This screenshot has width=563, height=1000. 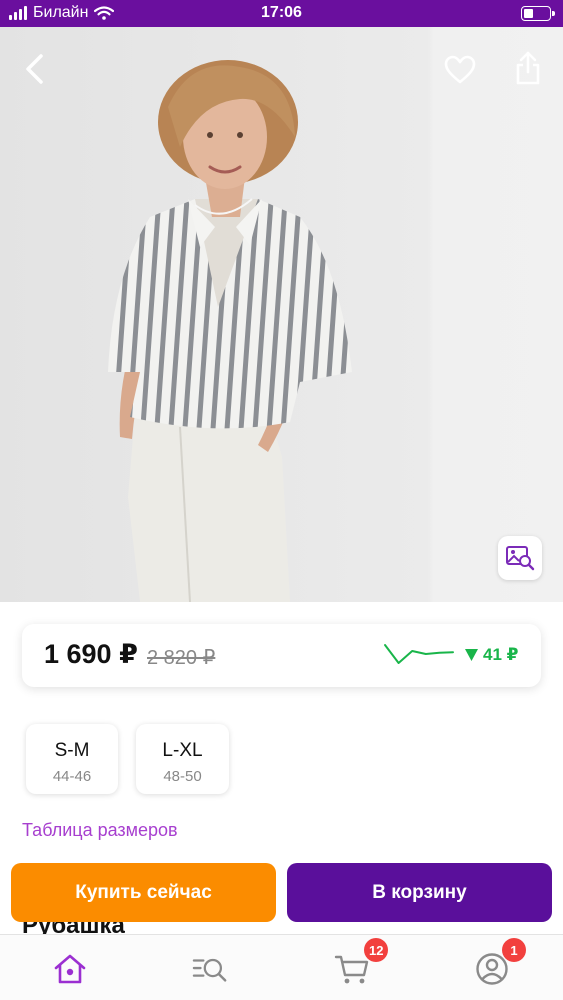 I want to click on status-time: 17:06, so click(x=281, y=12).